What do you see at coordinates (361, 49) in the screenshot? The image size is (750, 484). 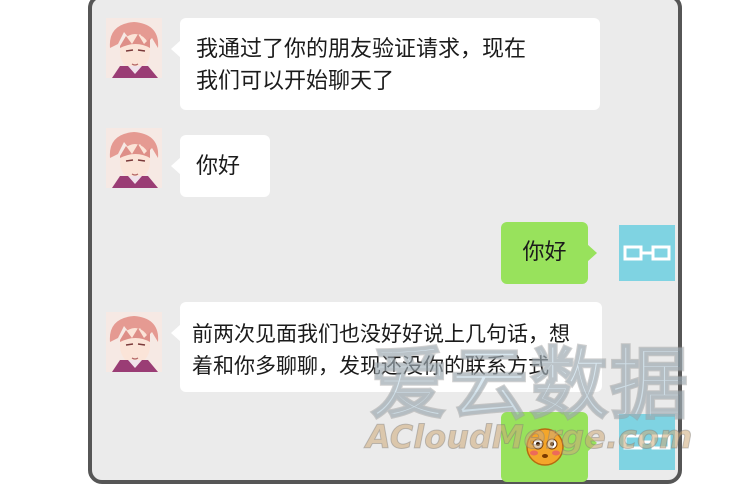 I see `message-text: 我通过了你的朋友验证请求，现在` at bounding box center [361, 49].